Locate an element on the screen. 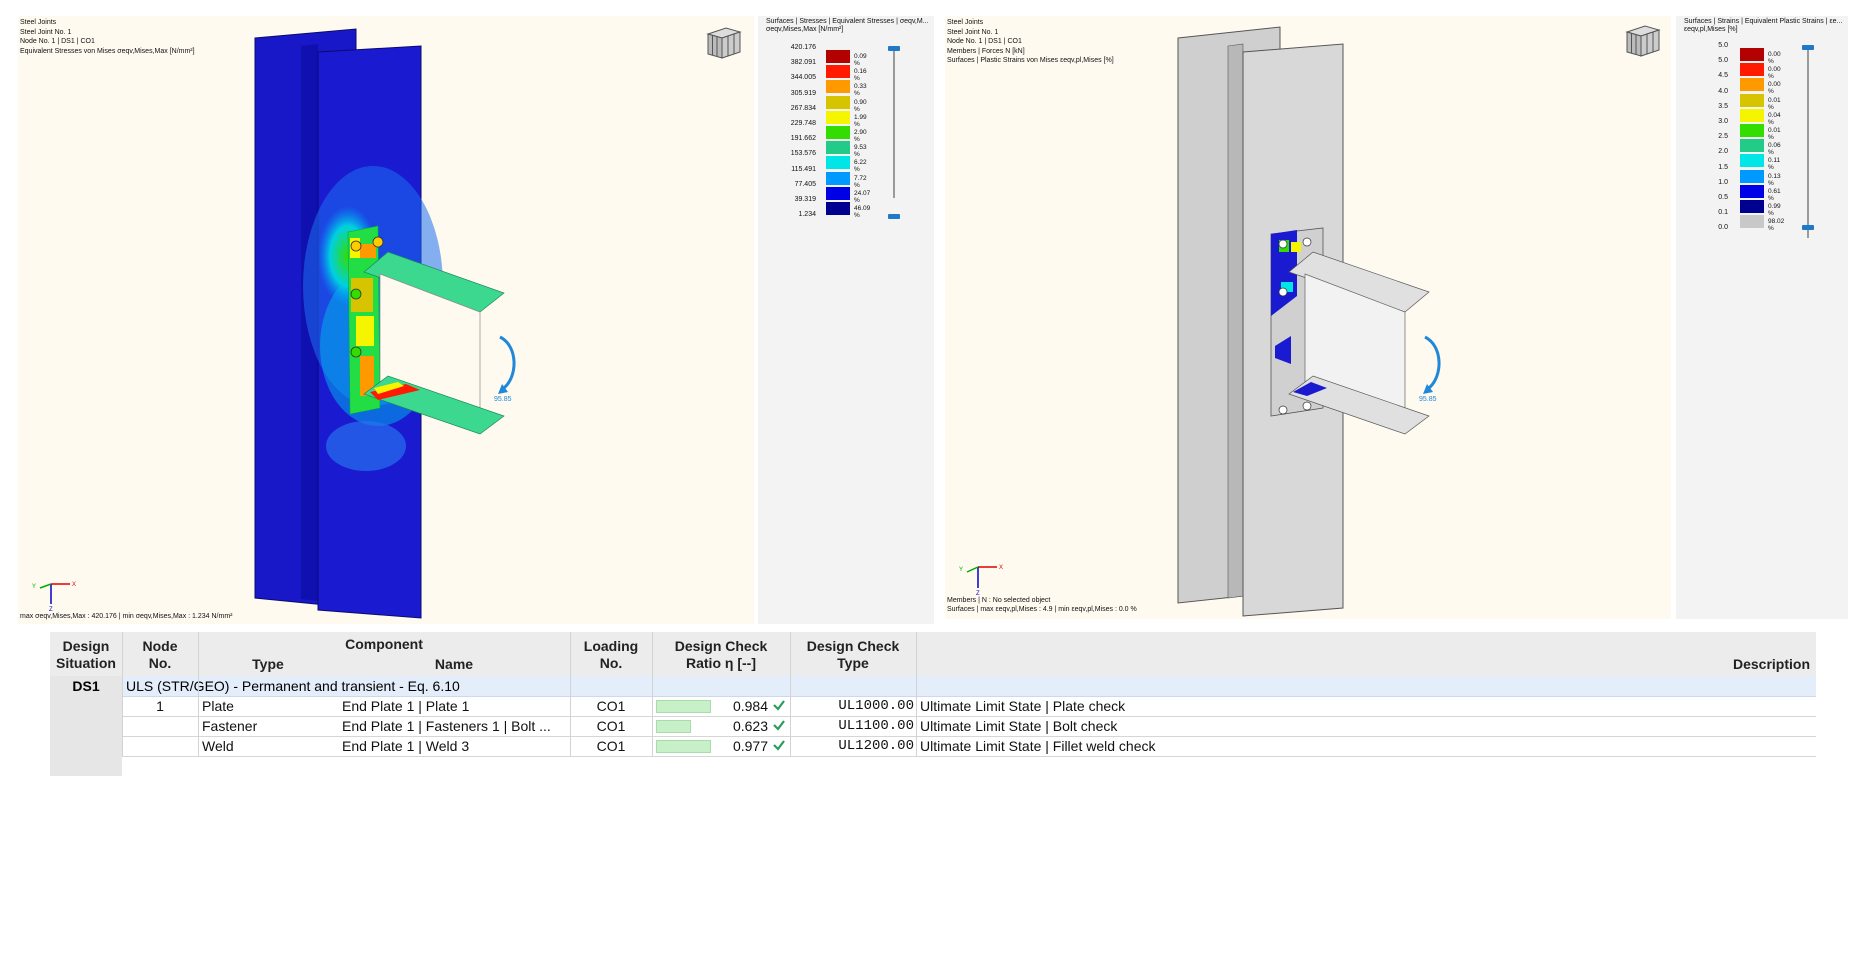 The width and height of the screenshot is (1864, 956). col-ratio: Design Check Ratio η [--] is located at coordinates (721, 655).